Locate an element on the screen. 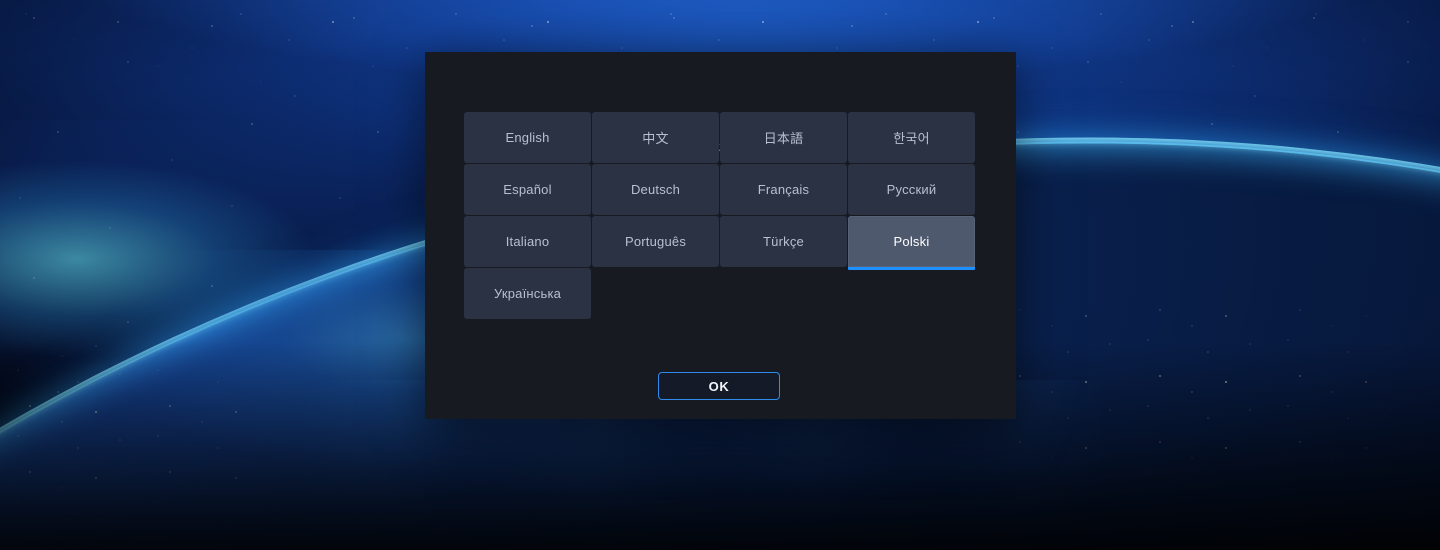 Image resolution: width=1440 pixels, height=550 pixels. ok-button: OK is located at coordinates (719, 386).